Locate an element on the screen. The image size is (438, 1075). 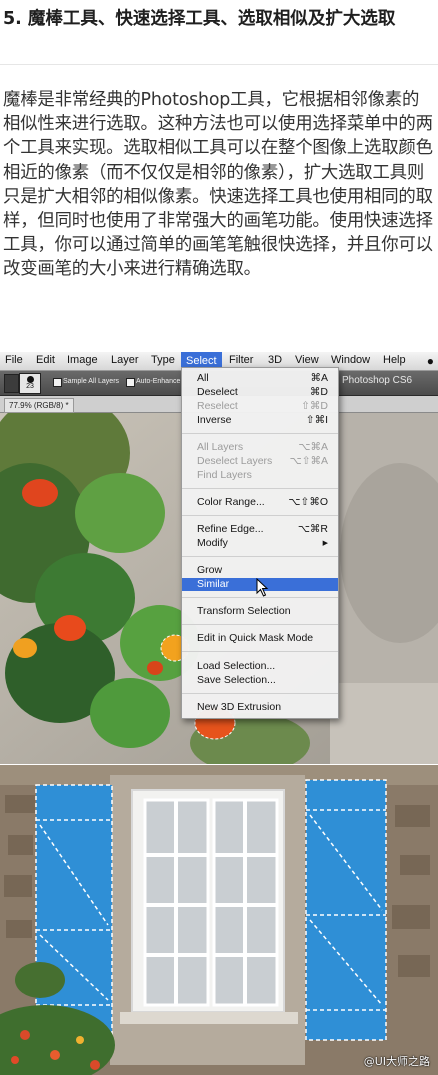
menu-item-modify: Modify ▶ is located at coordinates (260, 543).